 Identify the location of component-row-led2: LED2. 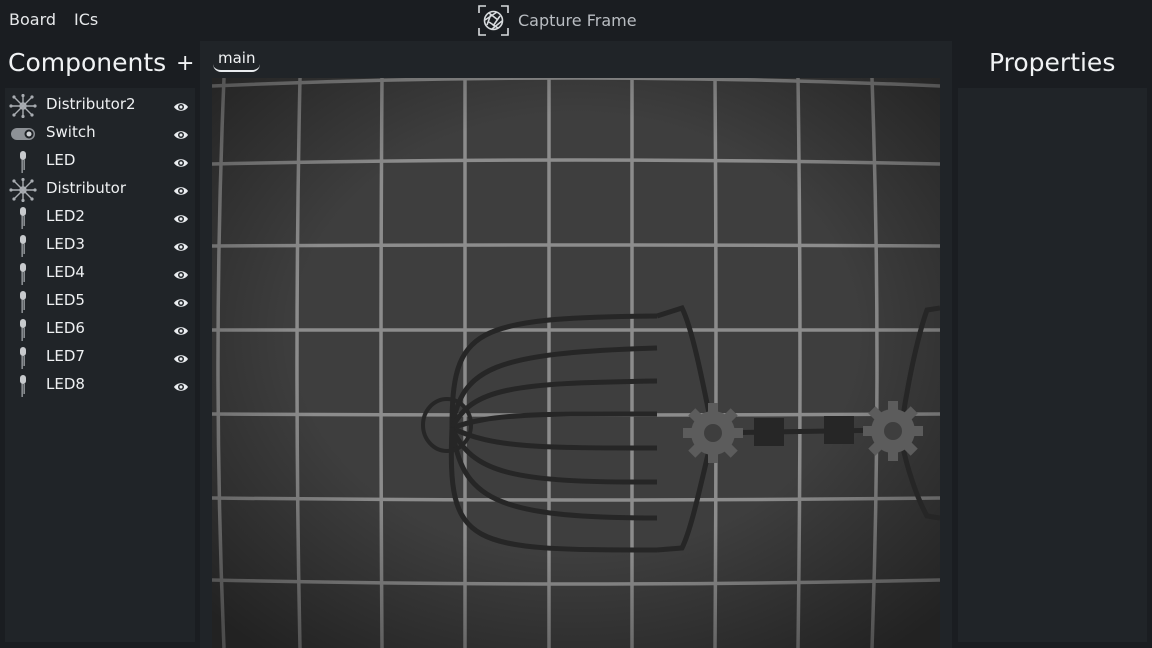
(100, 218).